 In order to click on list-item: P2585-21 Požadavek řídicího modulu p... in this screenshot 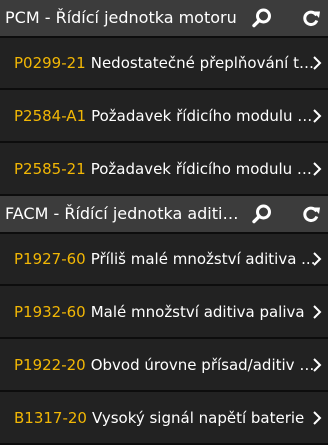, I will do `click(164, 169)`.